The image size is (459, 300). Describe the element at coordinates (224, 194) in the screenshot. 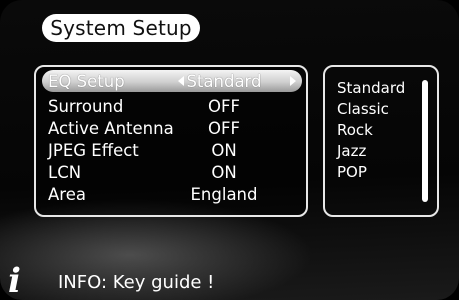

I see `menu-value-area: England` at that location.